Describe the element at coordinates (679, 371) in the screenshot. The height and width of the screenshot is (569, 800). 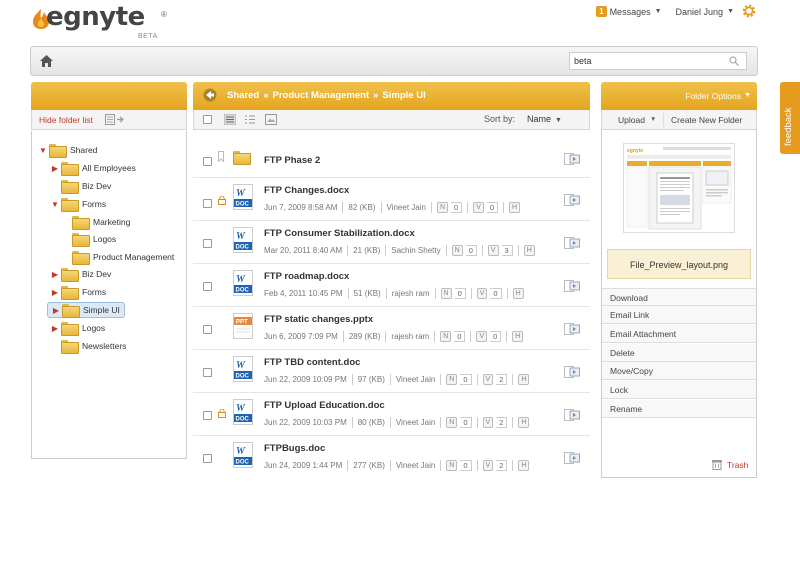
I see `move-copy-action: Move/Copy` at that location.